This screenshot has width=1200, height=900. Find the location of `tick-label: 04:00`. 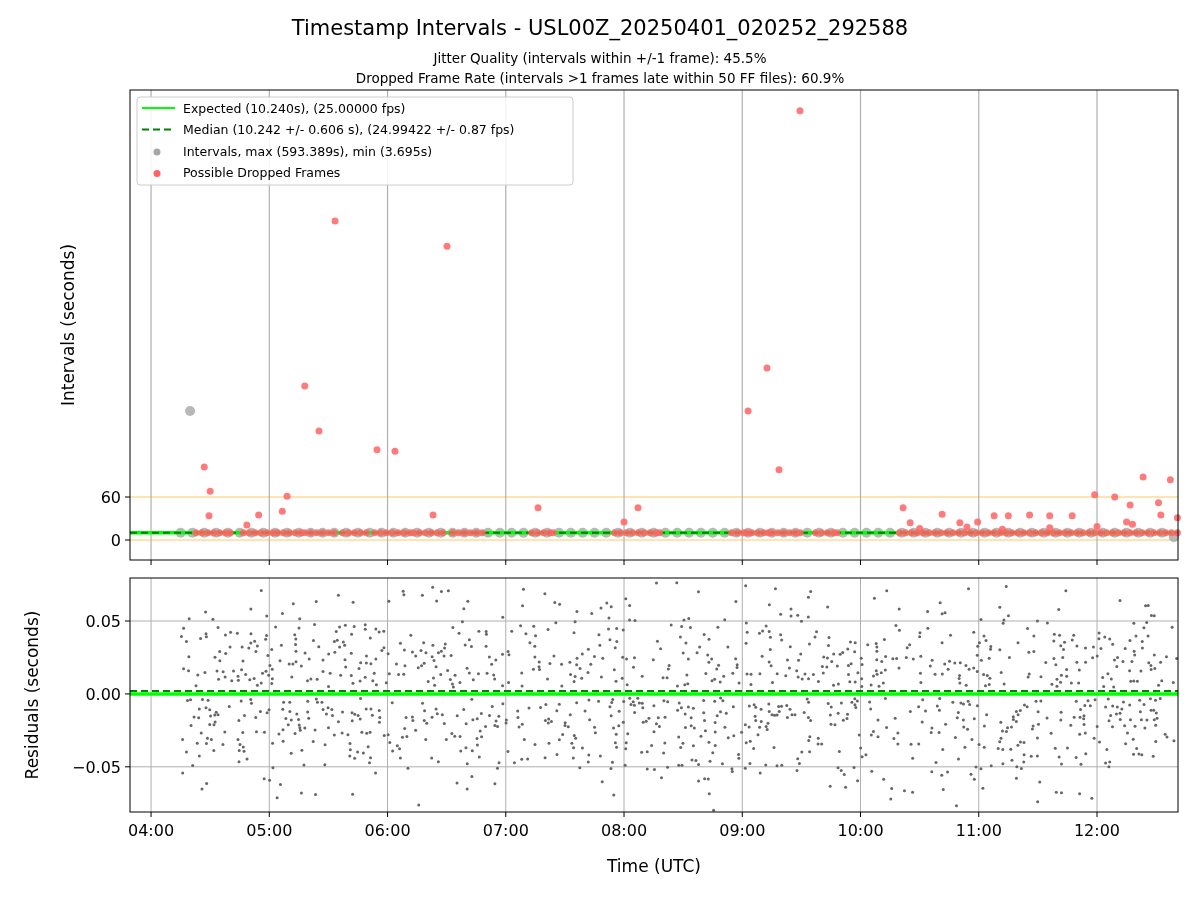

tick-label: 04:00 is located at coordinates (151, 830).